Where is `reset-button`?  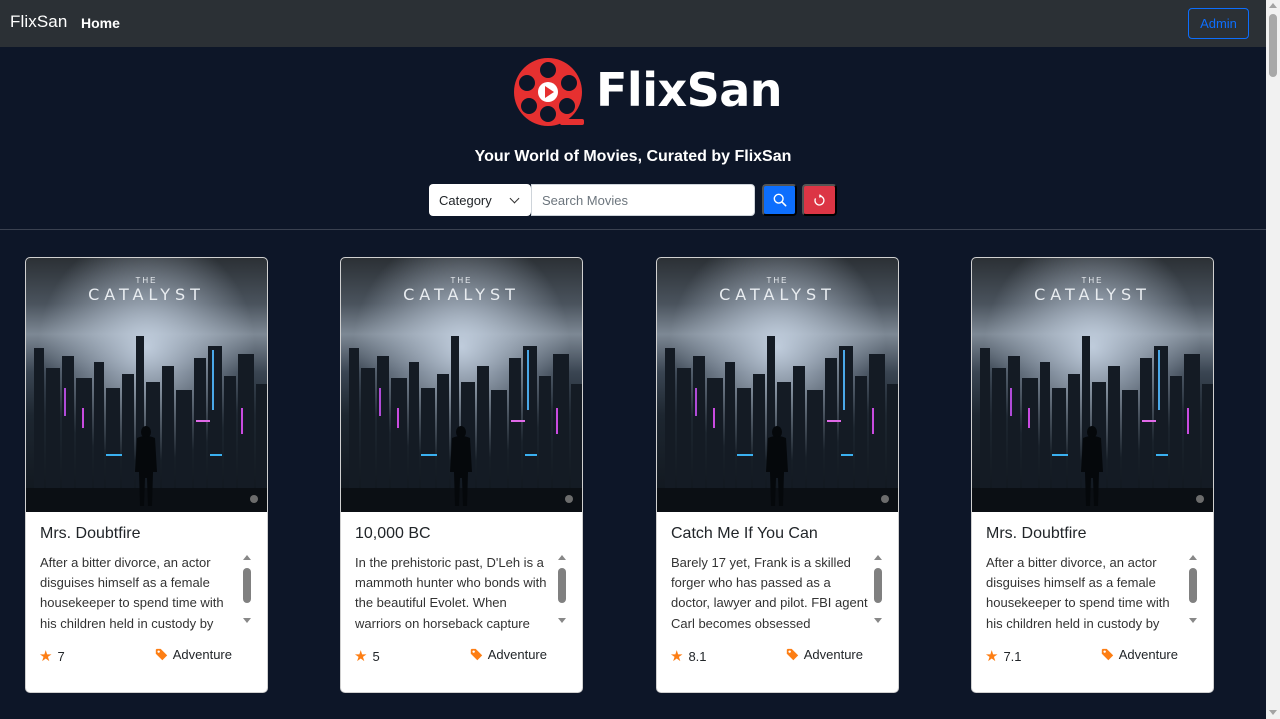
reset-button is located at coordinates (819, 200).